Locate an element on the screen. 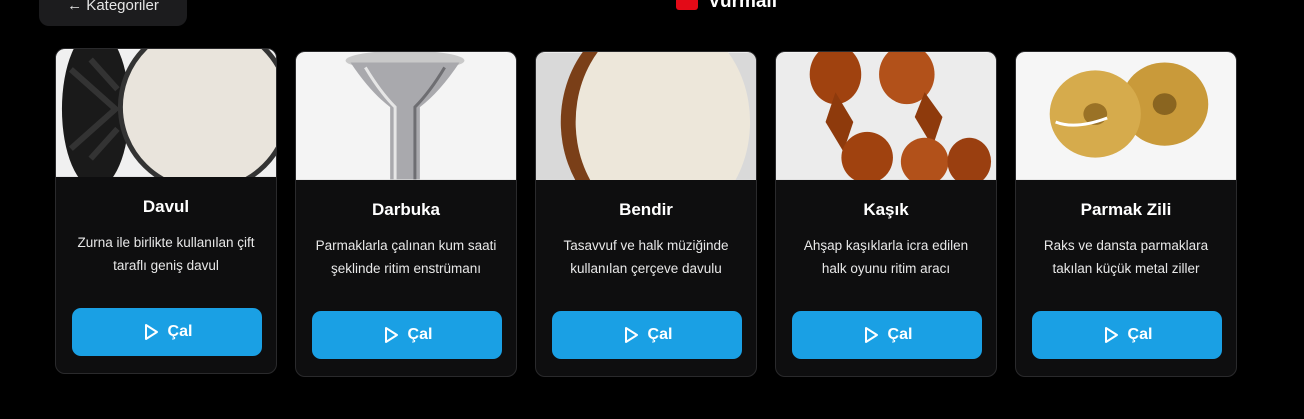 The width and height of the screenshot is (1304, 419). bendir-image is located at coordinates (646, 116).